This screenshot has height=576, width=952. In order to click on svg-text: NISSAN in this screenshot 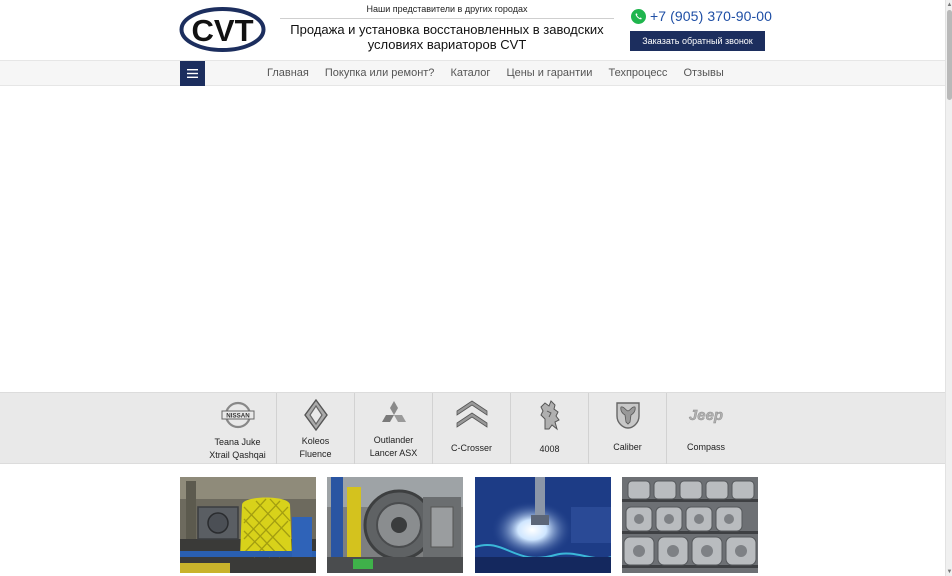, I will do `click(238, 416)`.